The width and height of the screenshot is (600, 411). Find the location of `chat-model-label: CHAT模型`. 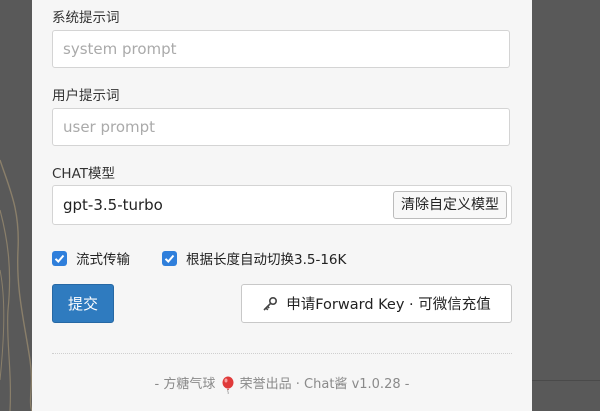

chat-model-label: CHAT模型 is located at coordinates (84, 174).